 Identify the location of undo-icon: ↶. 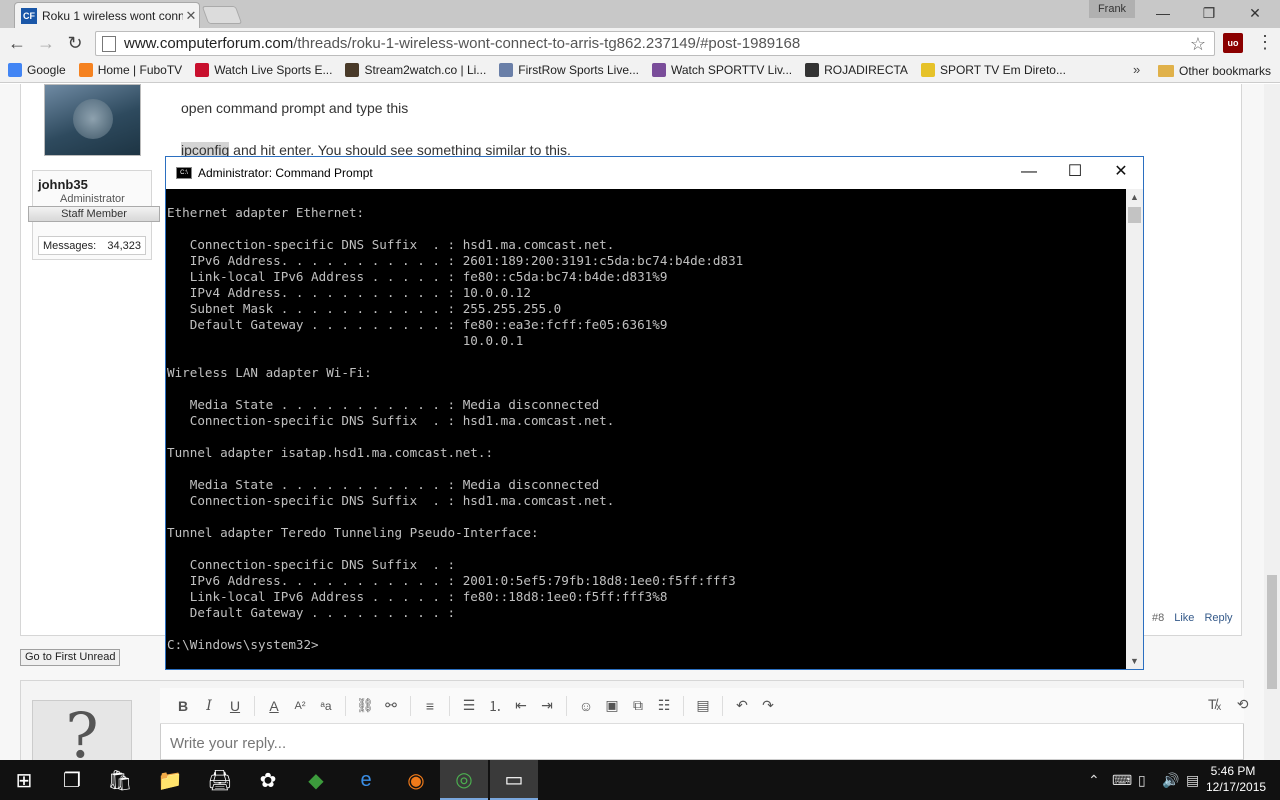
(742, 705).